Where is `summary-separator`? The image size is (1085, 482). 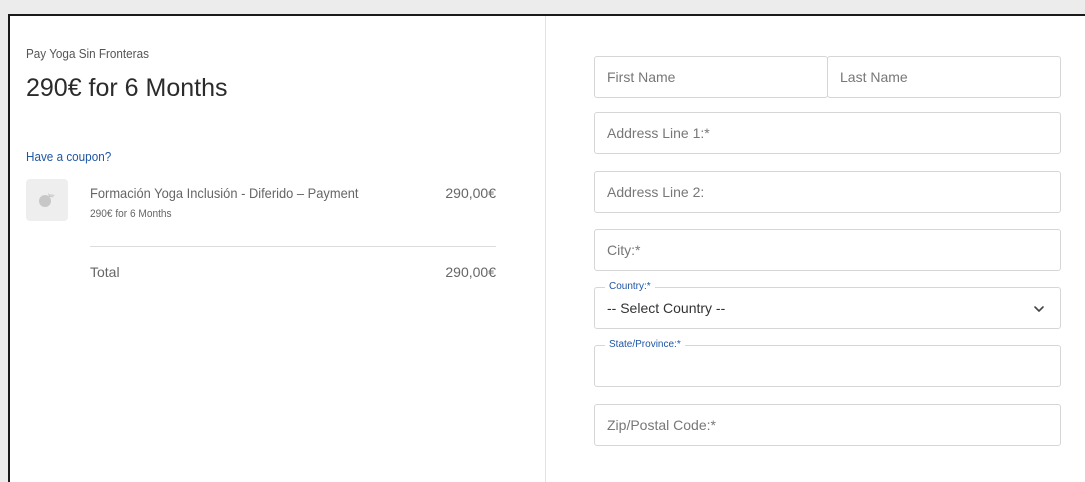
summary-separator is located at coordinates (293, 246).